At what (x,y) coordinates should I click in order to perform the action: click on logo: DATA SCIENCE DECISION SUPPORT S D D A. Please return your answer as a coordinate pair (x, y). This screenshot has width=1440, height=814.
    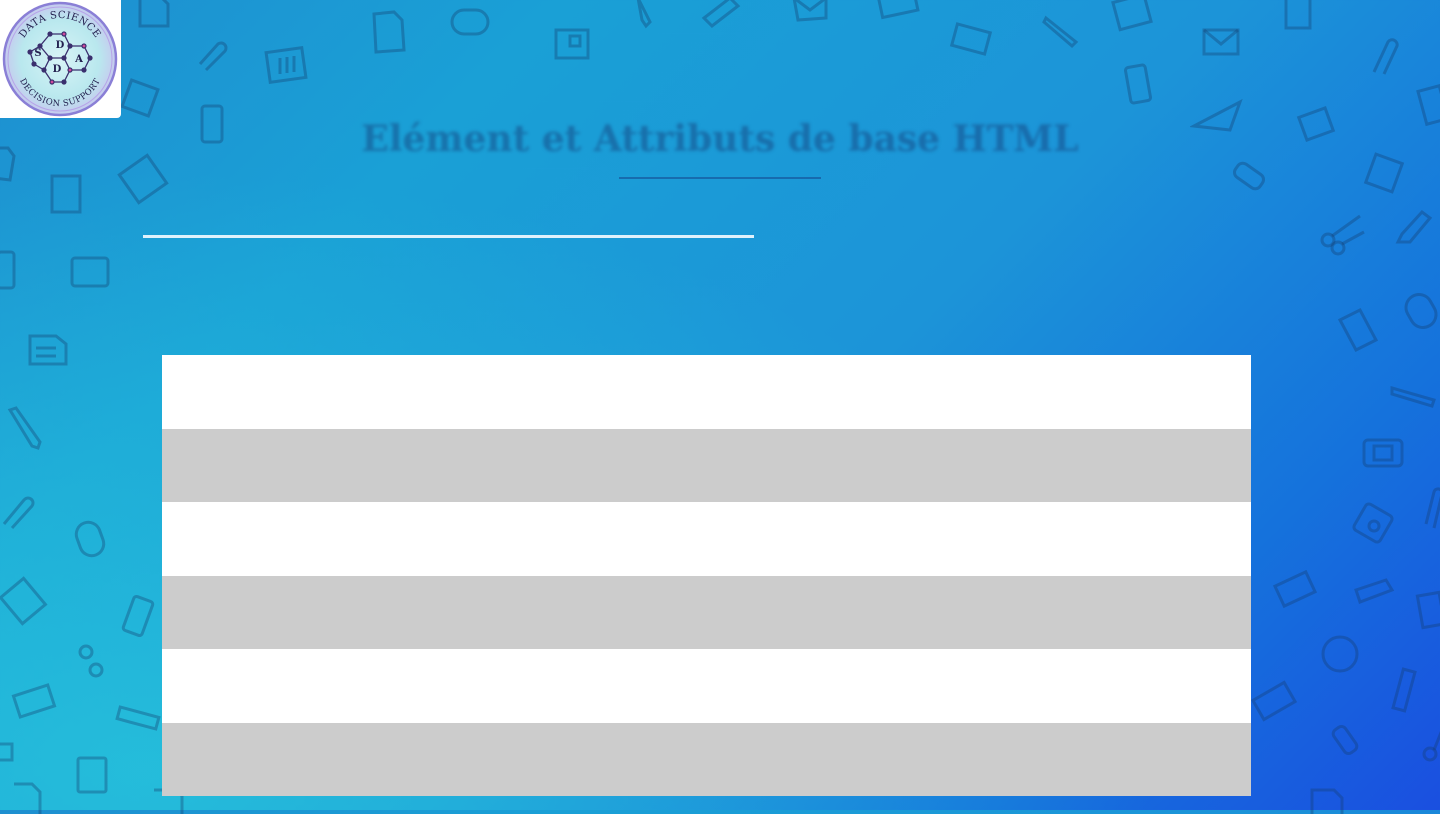
    Looking at the image, I should click on (60, 59).